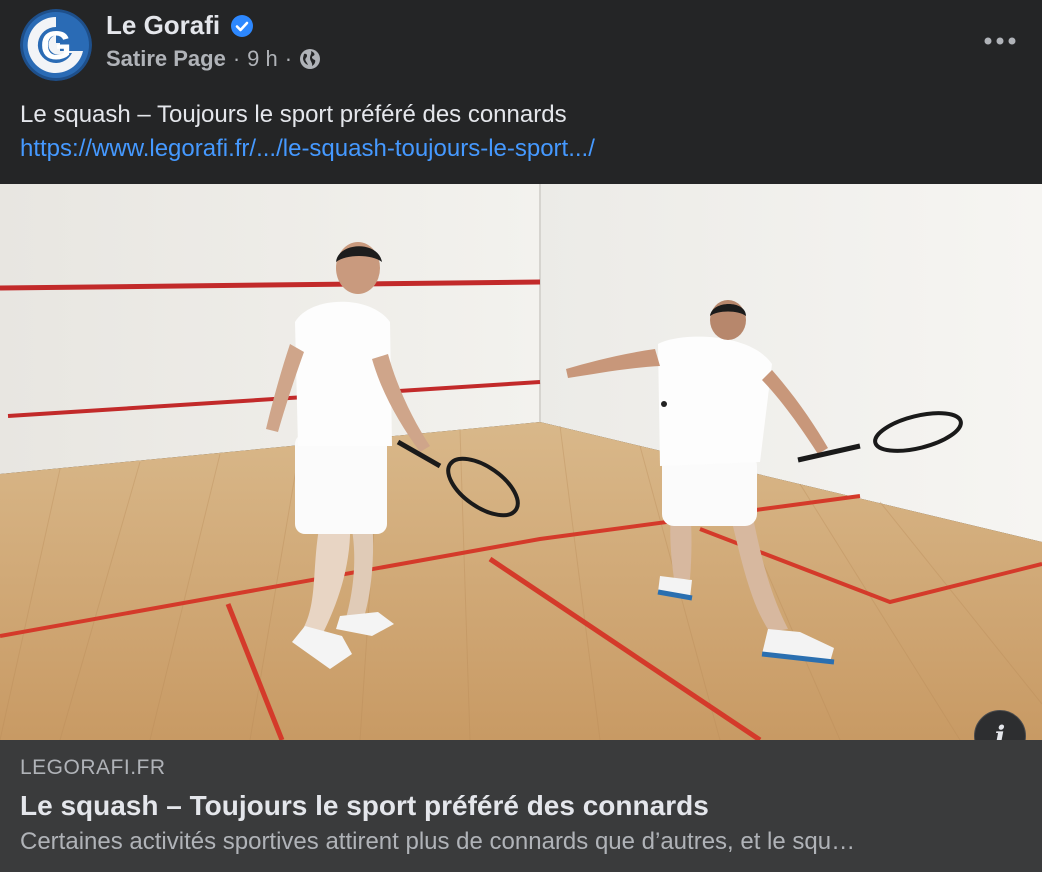  Describe the element at coordinates (262, 59) in the screenshot. I see `post-timestamp: 9 h` at that location.